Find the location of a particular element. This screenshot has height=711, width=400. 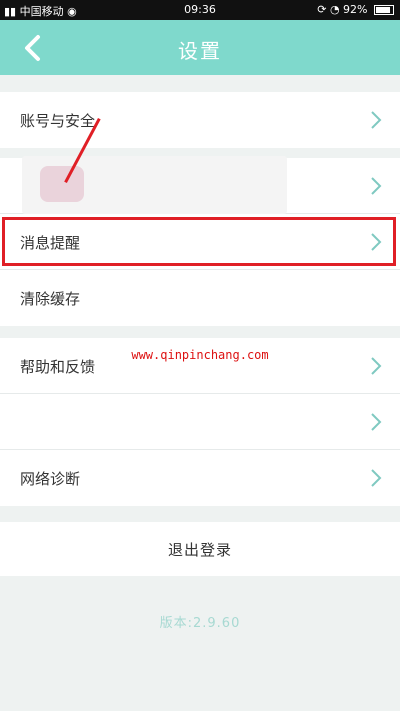

menu-item-label: 网络诊断 is located at coordinates (50, 479).